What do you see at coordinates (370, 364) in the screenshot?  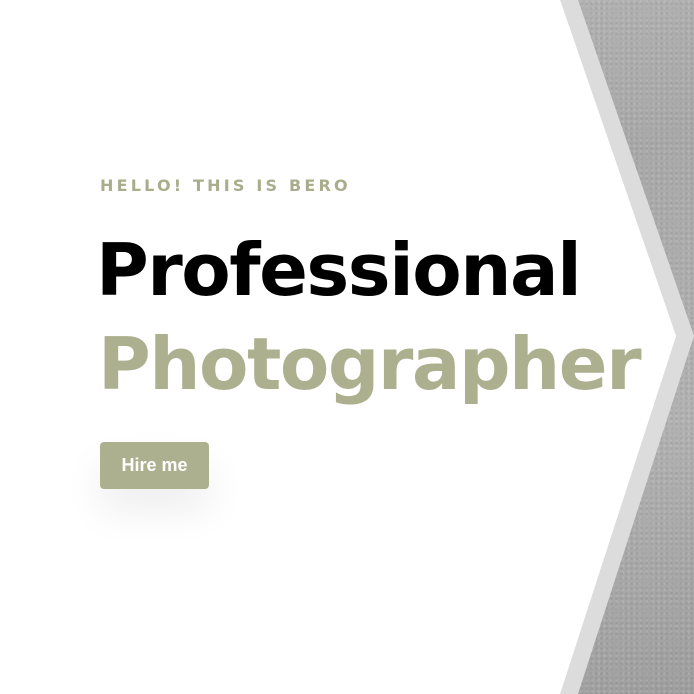 I see `hero-title-line2: Photographer` at bounding box center [370, 364].